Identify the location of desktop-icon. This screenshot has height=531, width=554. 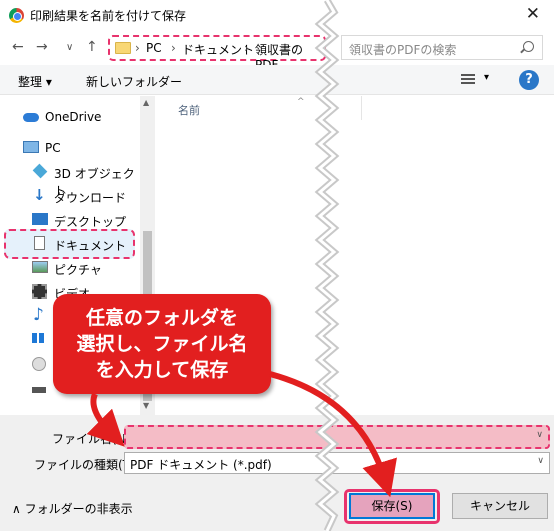
(40, 219).